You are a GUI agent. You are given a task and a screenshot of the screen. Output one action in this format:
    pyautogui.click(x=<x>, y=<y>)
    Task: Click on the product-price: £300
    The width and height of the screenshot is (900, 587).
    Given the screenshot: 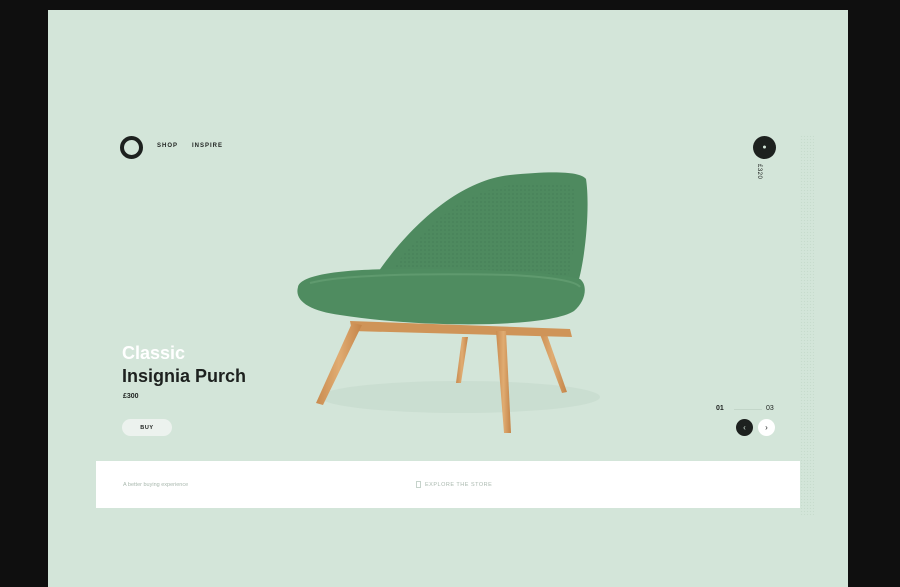 What is the action you would take?
    pyautogui.click(x=131, y=396)
    